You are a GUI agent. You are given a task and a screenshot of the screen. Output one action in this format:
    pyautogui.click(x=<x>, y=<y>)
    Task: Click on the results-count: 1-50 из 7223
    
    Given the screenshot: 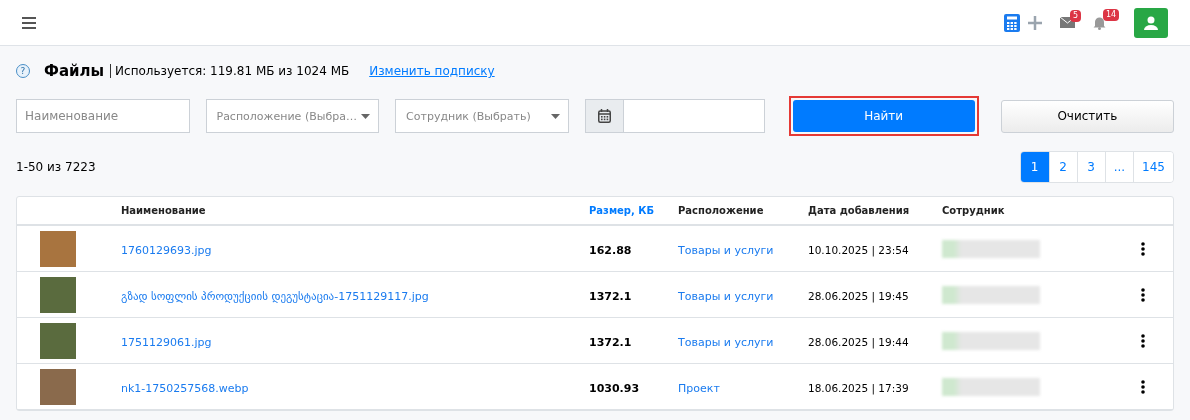 What is the action you would take?
    pyautogui.click(x=56, y=167)
    